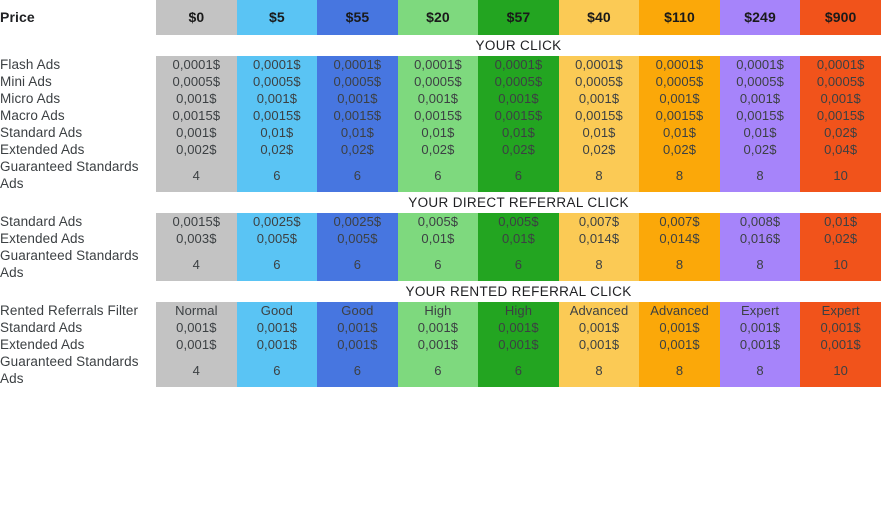  I want to click on cell-1-1-7: 0,016$, so click(760, 238).